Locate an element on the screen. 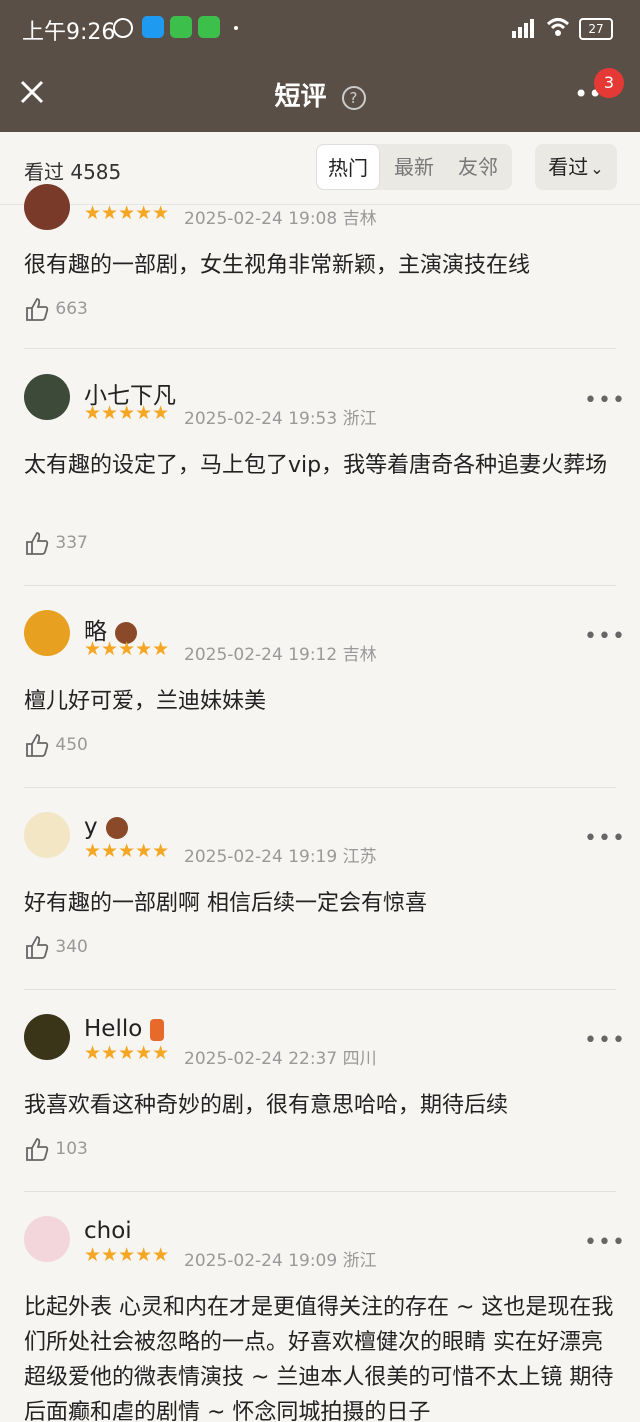  page-title: 短评 ? is located at coordinates (320, 94).